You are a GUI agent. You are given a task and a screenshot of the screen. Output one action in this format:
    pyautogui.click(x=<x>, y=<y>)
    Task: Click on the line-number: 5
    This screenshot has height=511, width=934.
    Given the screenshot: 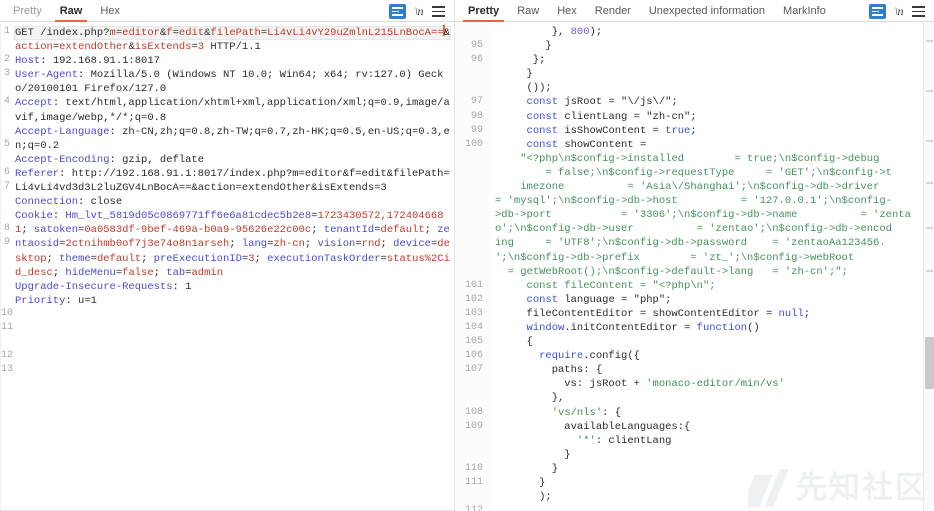 What is the action you would take?
    pyautogui.click(x=6, y=144)
    